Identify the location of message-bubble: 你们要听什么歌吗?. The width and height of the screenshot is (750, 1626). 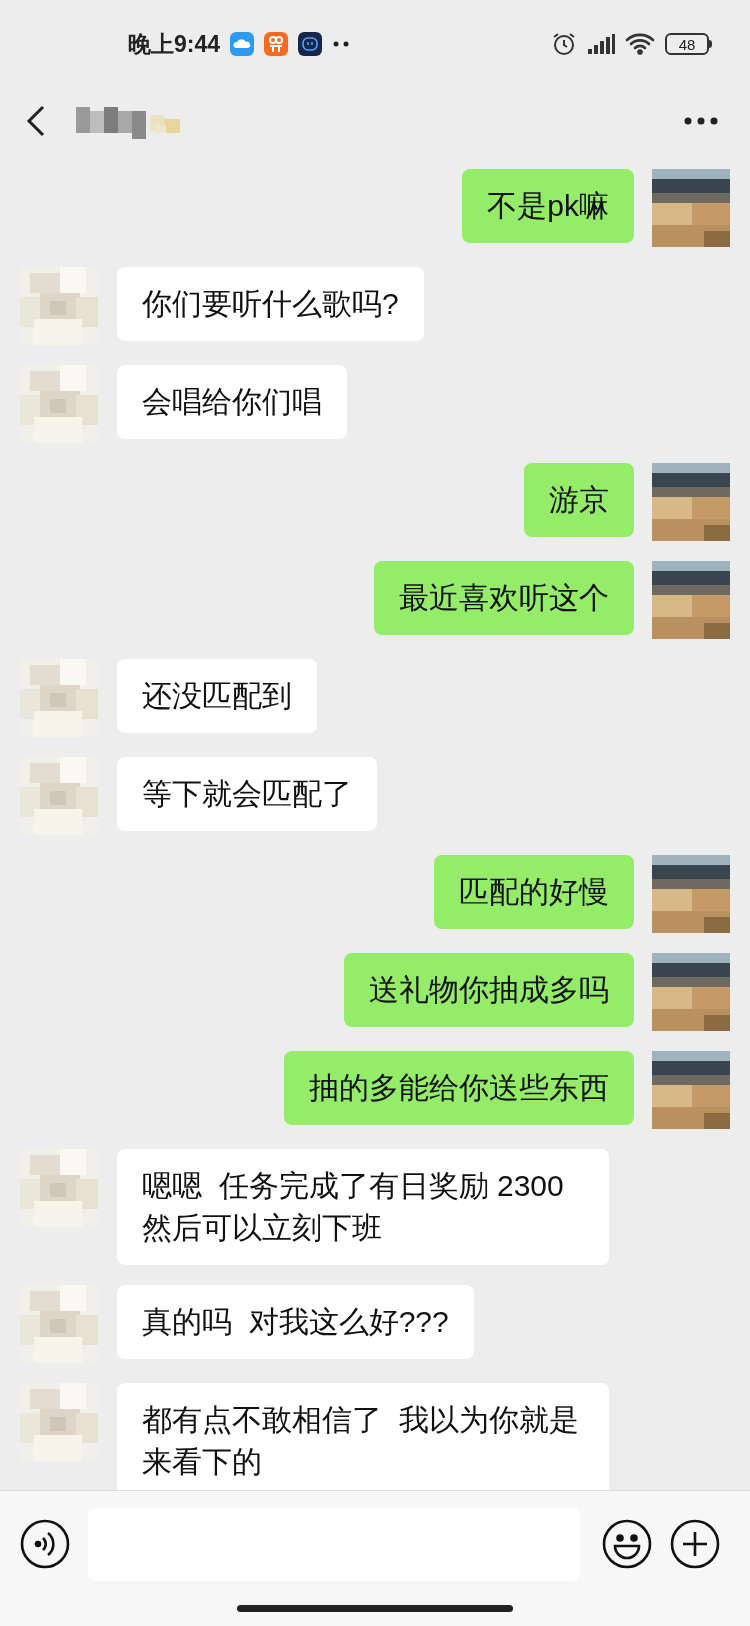
(270, 304).